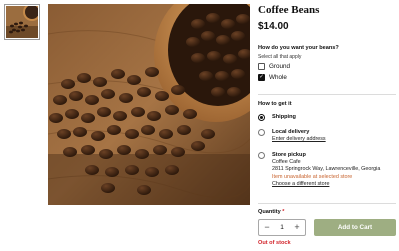 The image size is (399, 251). Describe the element at coordinates (284, 117) in the screenshot. I see `shipping-label: Shipping` at that location.